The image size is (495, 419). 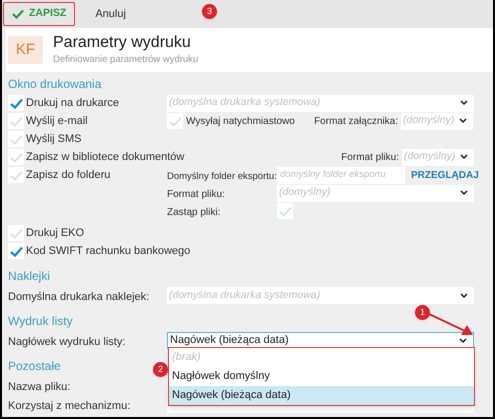 I want to click on folder-field: domyślny folder eksportu, so click(x=341, y=175).